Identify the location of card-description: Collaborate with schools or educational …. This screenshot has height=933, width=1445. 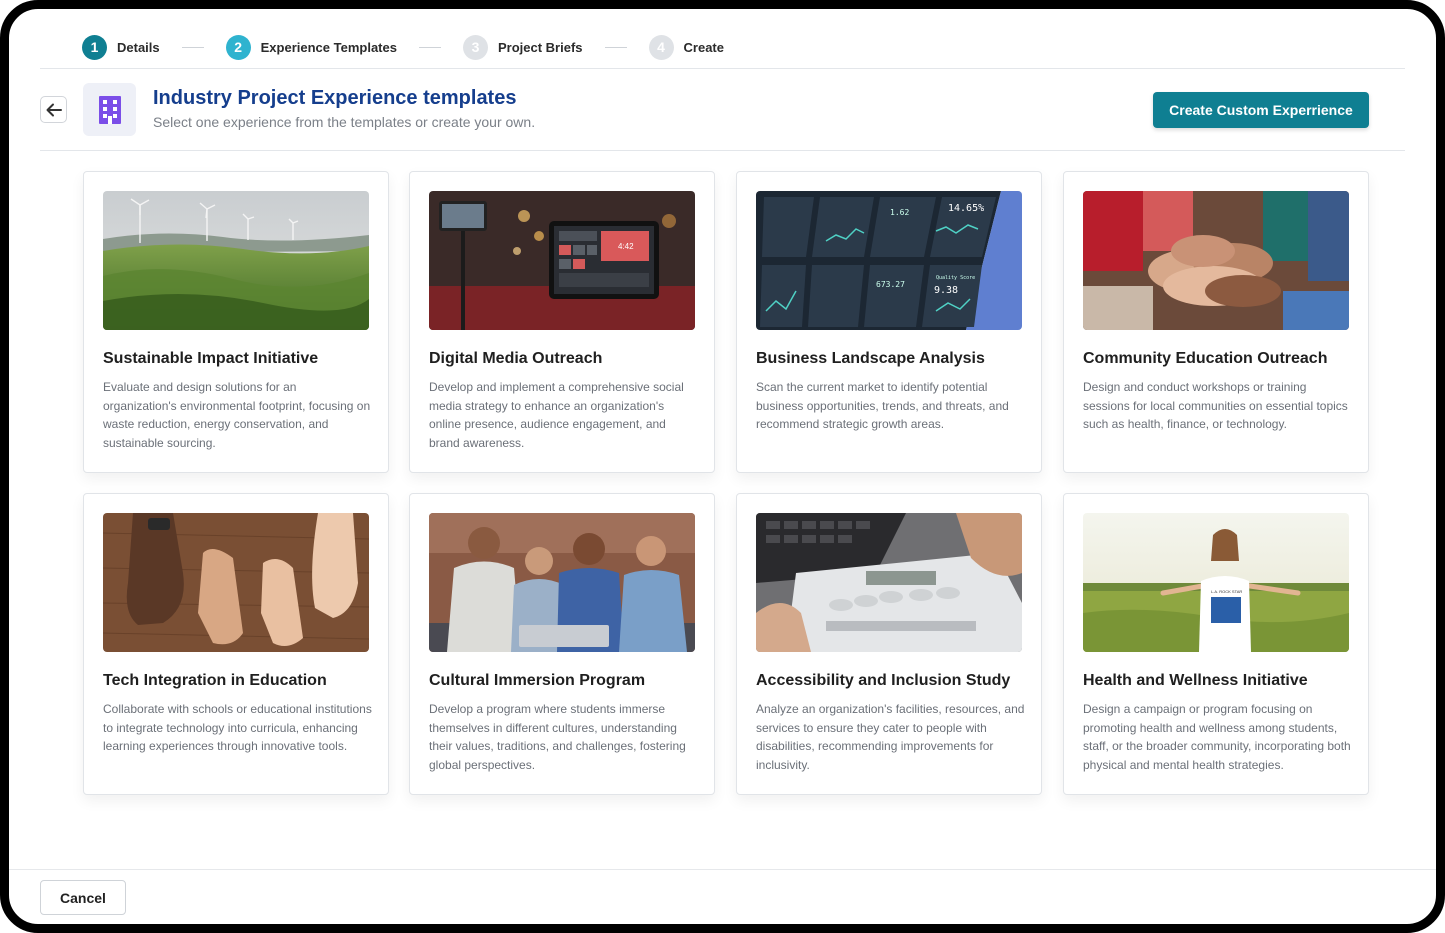
(237, 727).